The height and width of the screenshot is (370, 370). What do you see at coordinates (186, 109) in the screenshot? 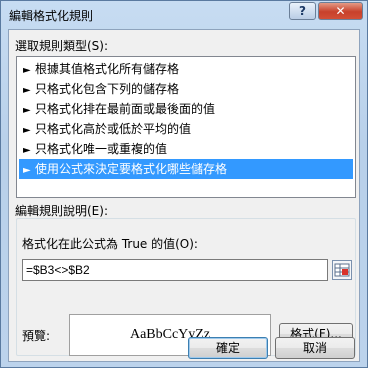
I see `rule-type-item: ► 只格式化排在最前面或最後面的值` at bounding box center [186, 109].